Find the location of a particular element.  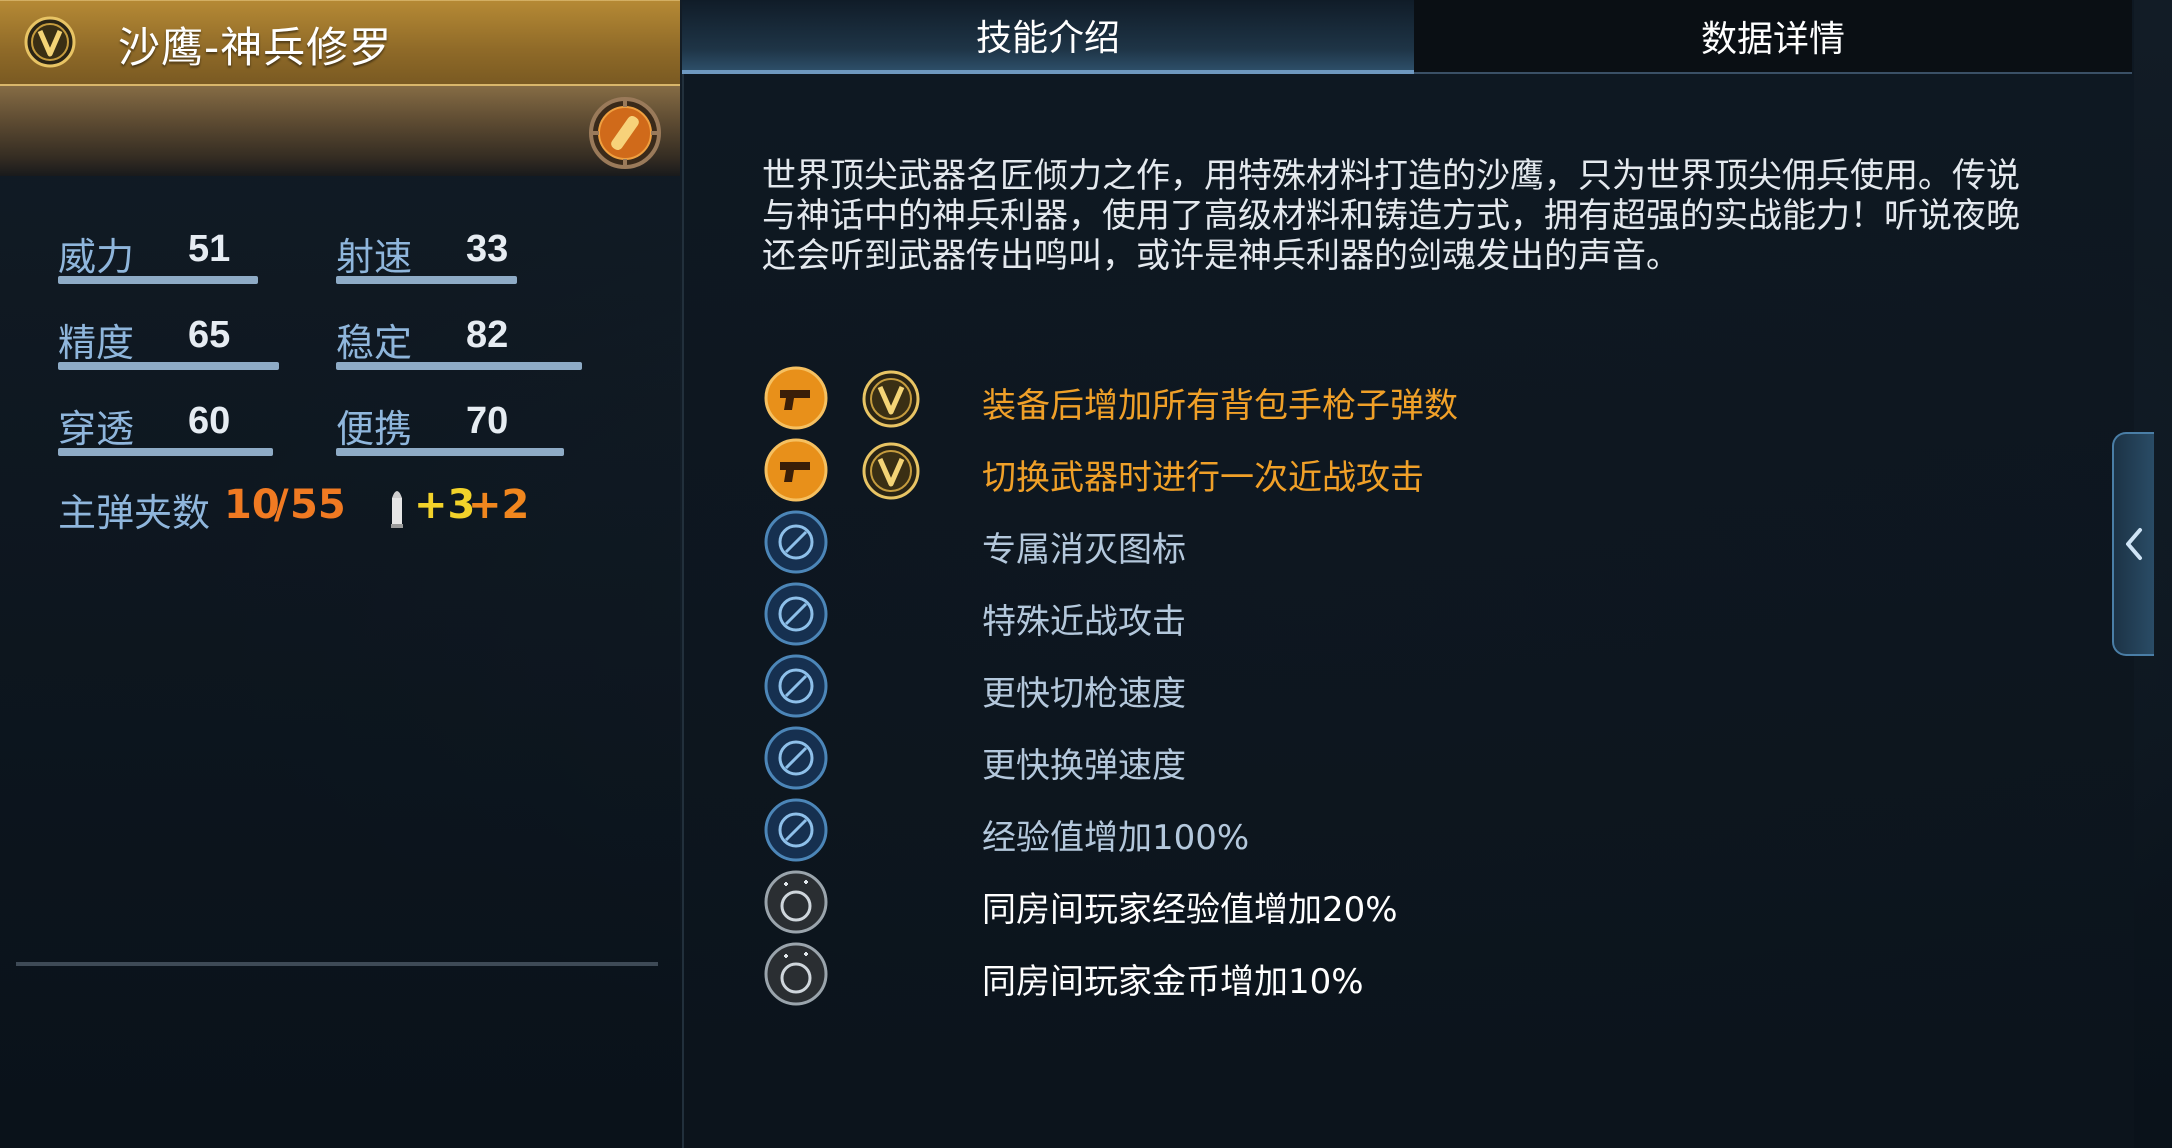

exp-boost-icon is located at coordinates (796, 830).